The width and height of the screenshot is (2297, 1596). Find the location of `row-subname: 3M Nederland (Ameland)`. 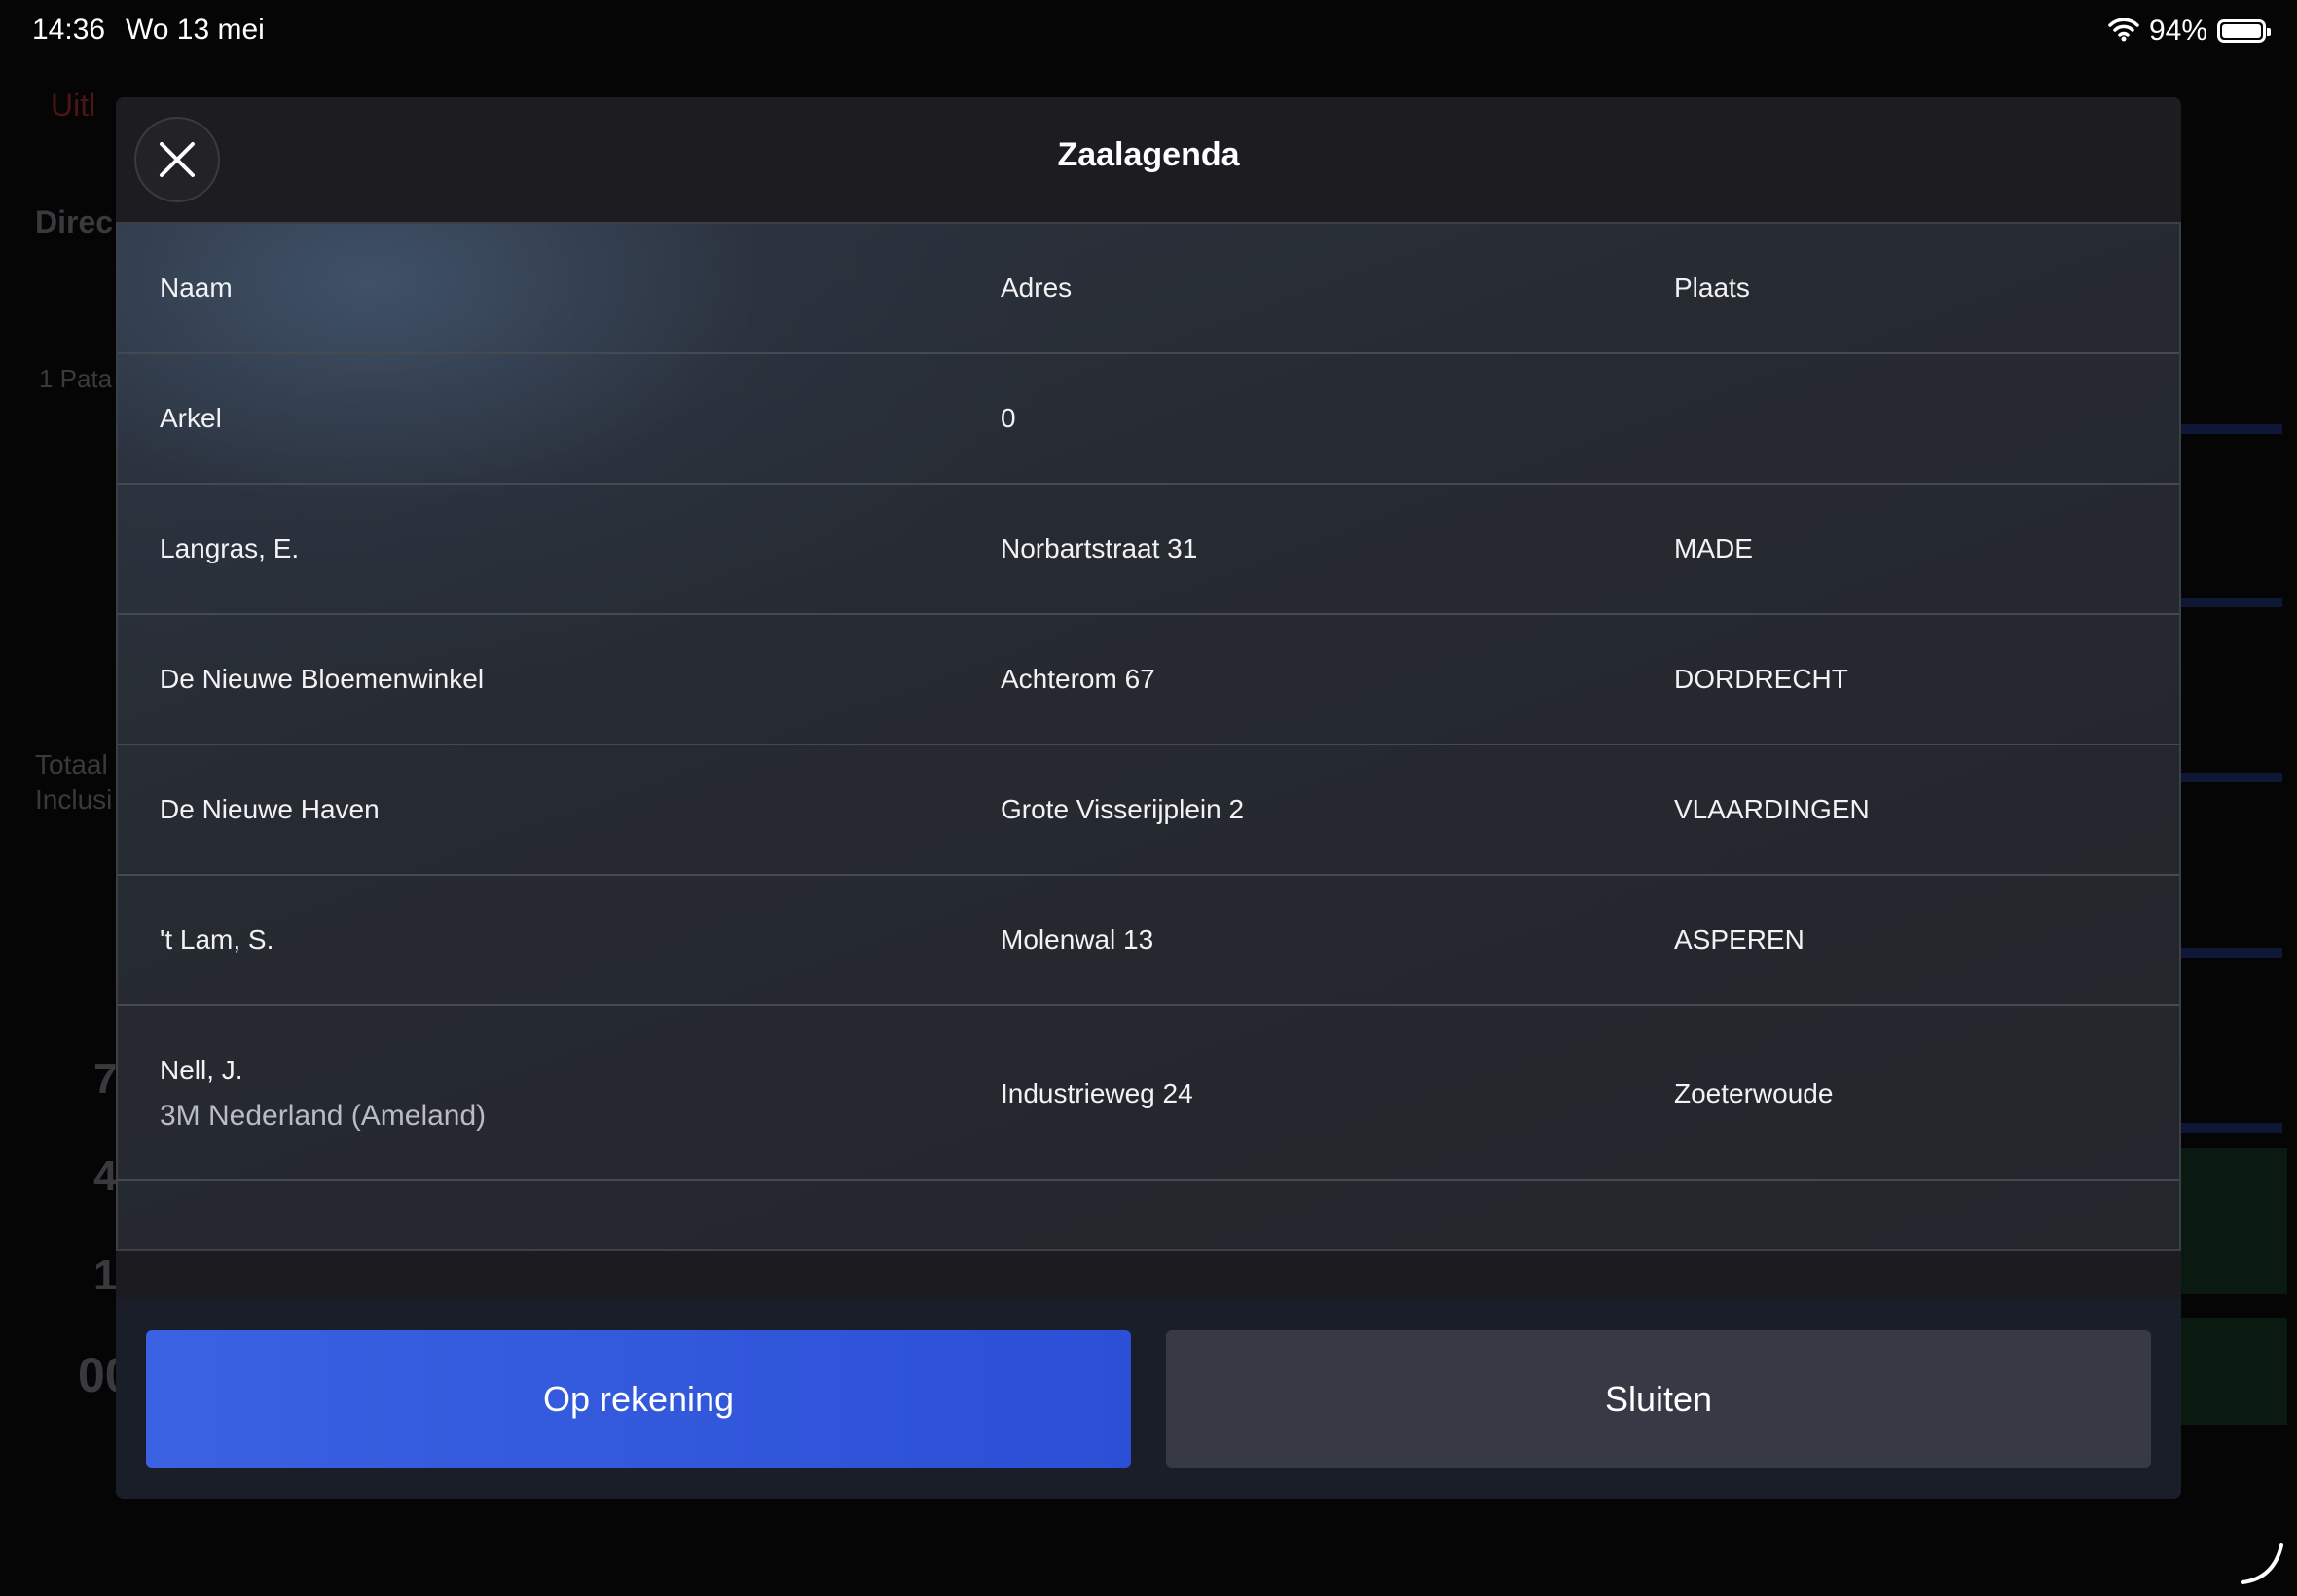

row-subname: 3M Nederland (Ameland) is located at coordinates (323, 1116).